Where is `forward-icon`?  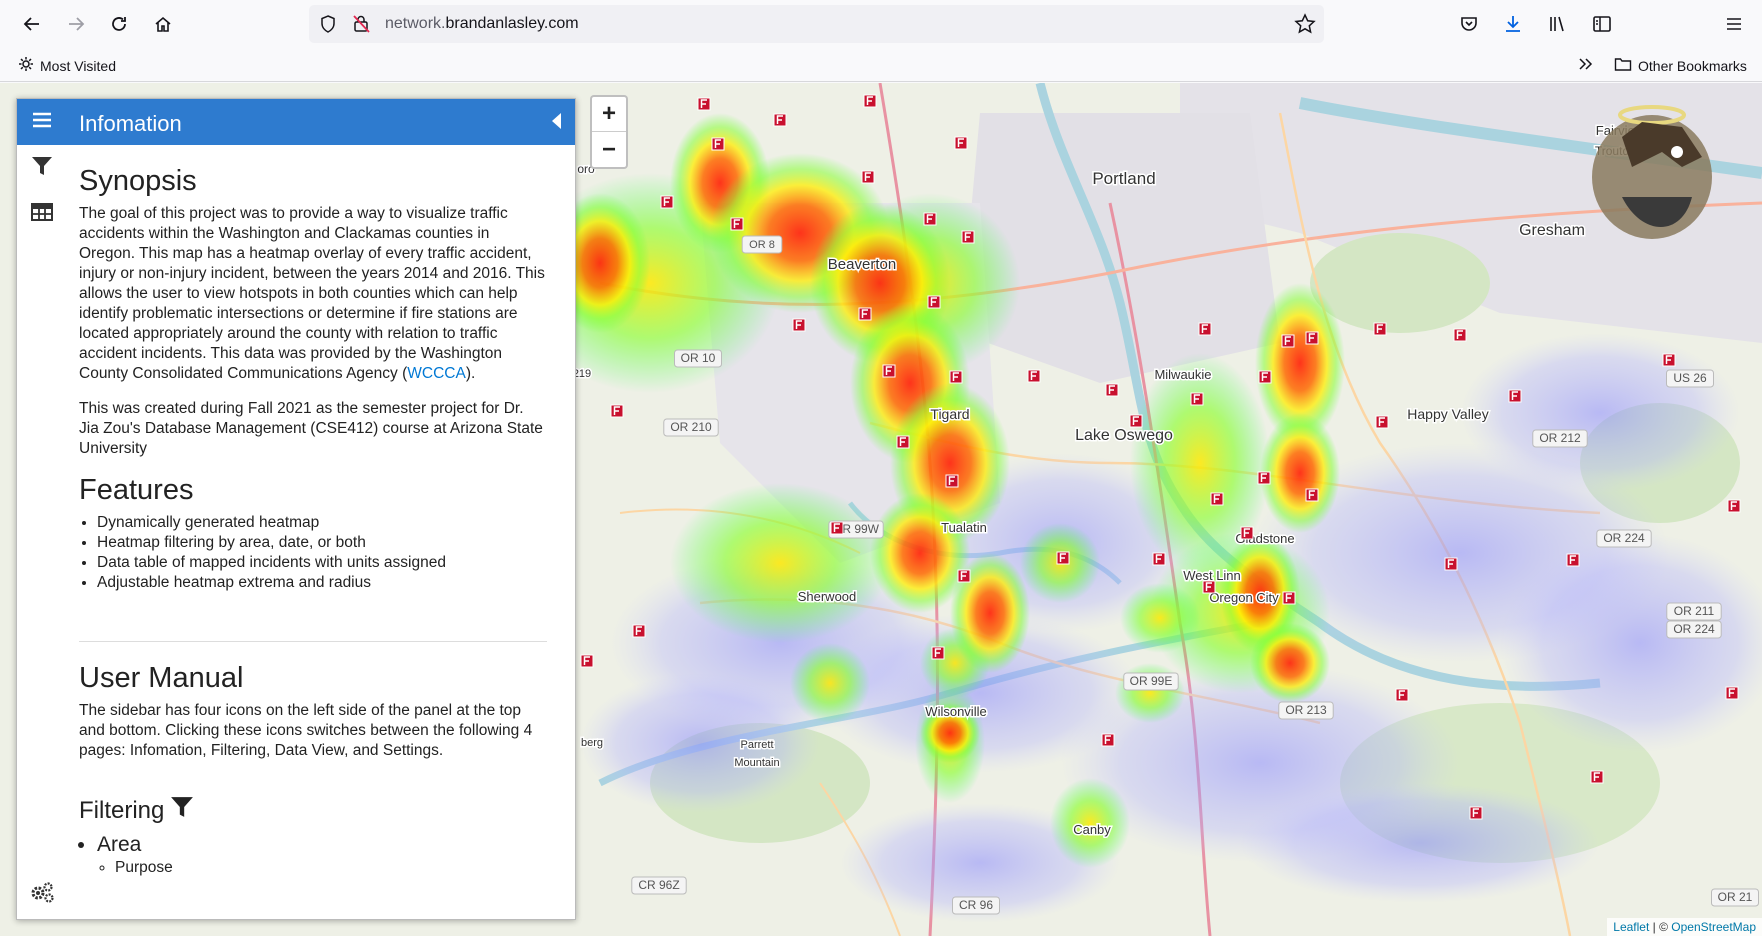 forward-icon is located at coordinates (76, 24).